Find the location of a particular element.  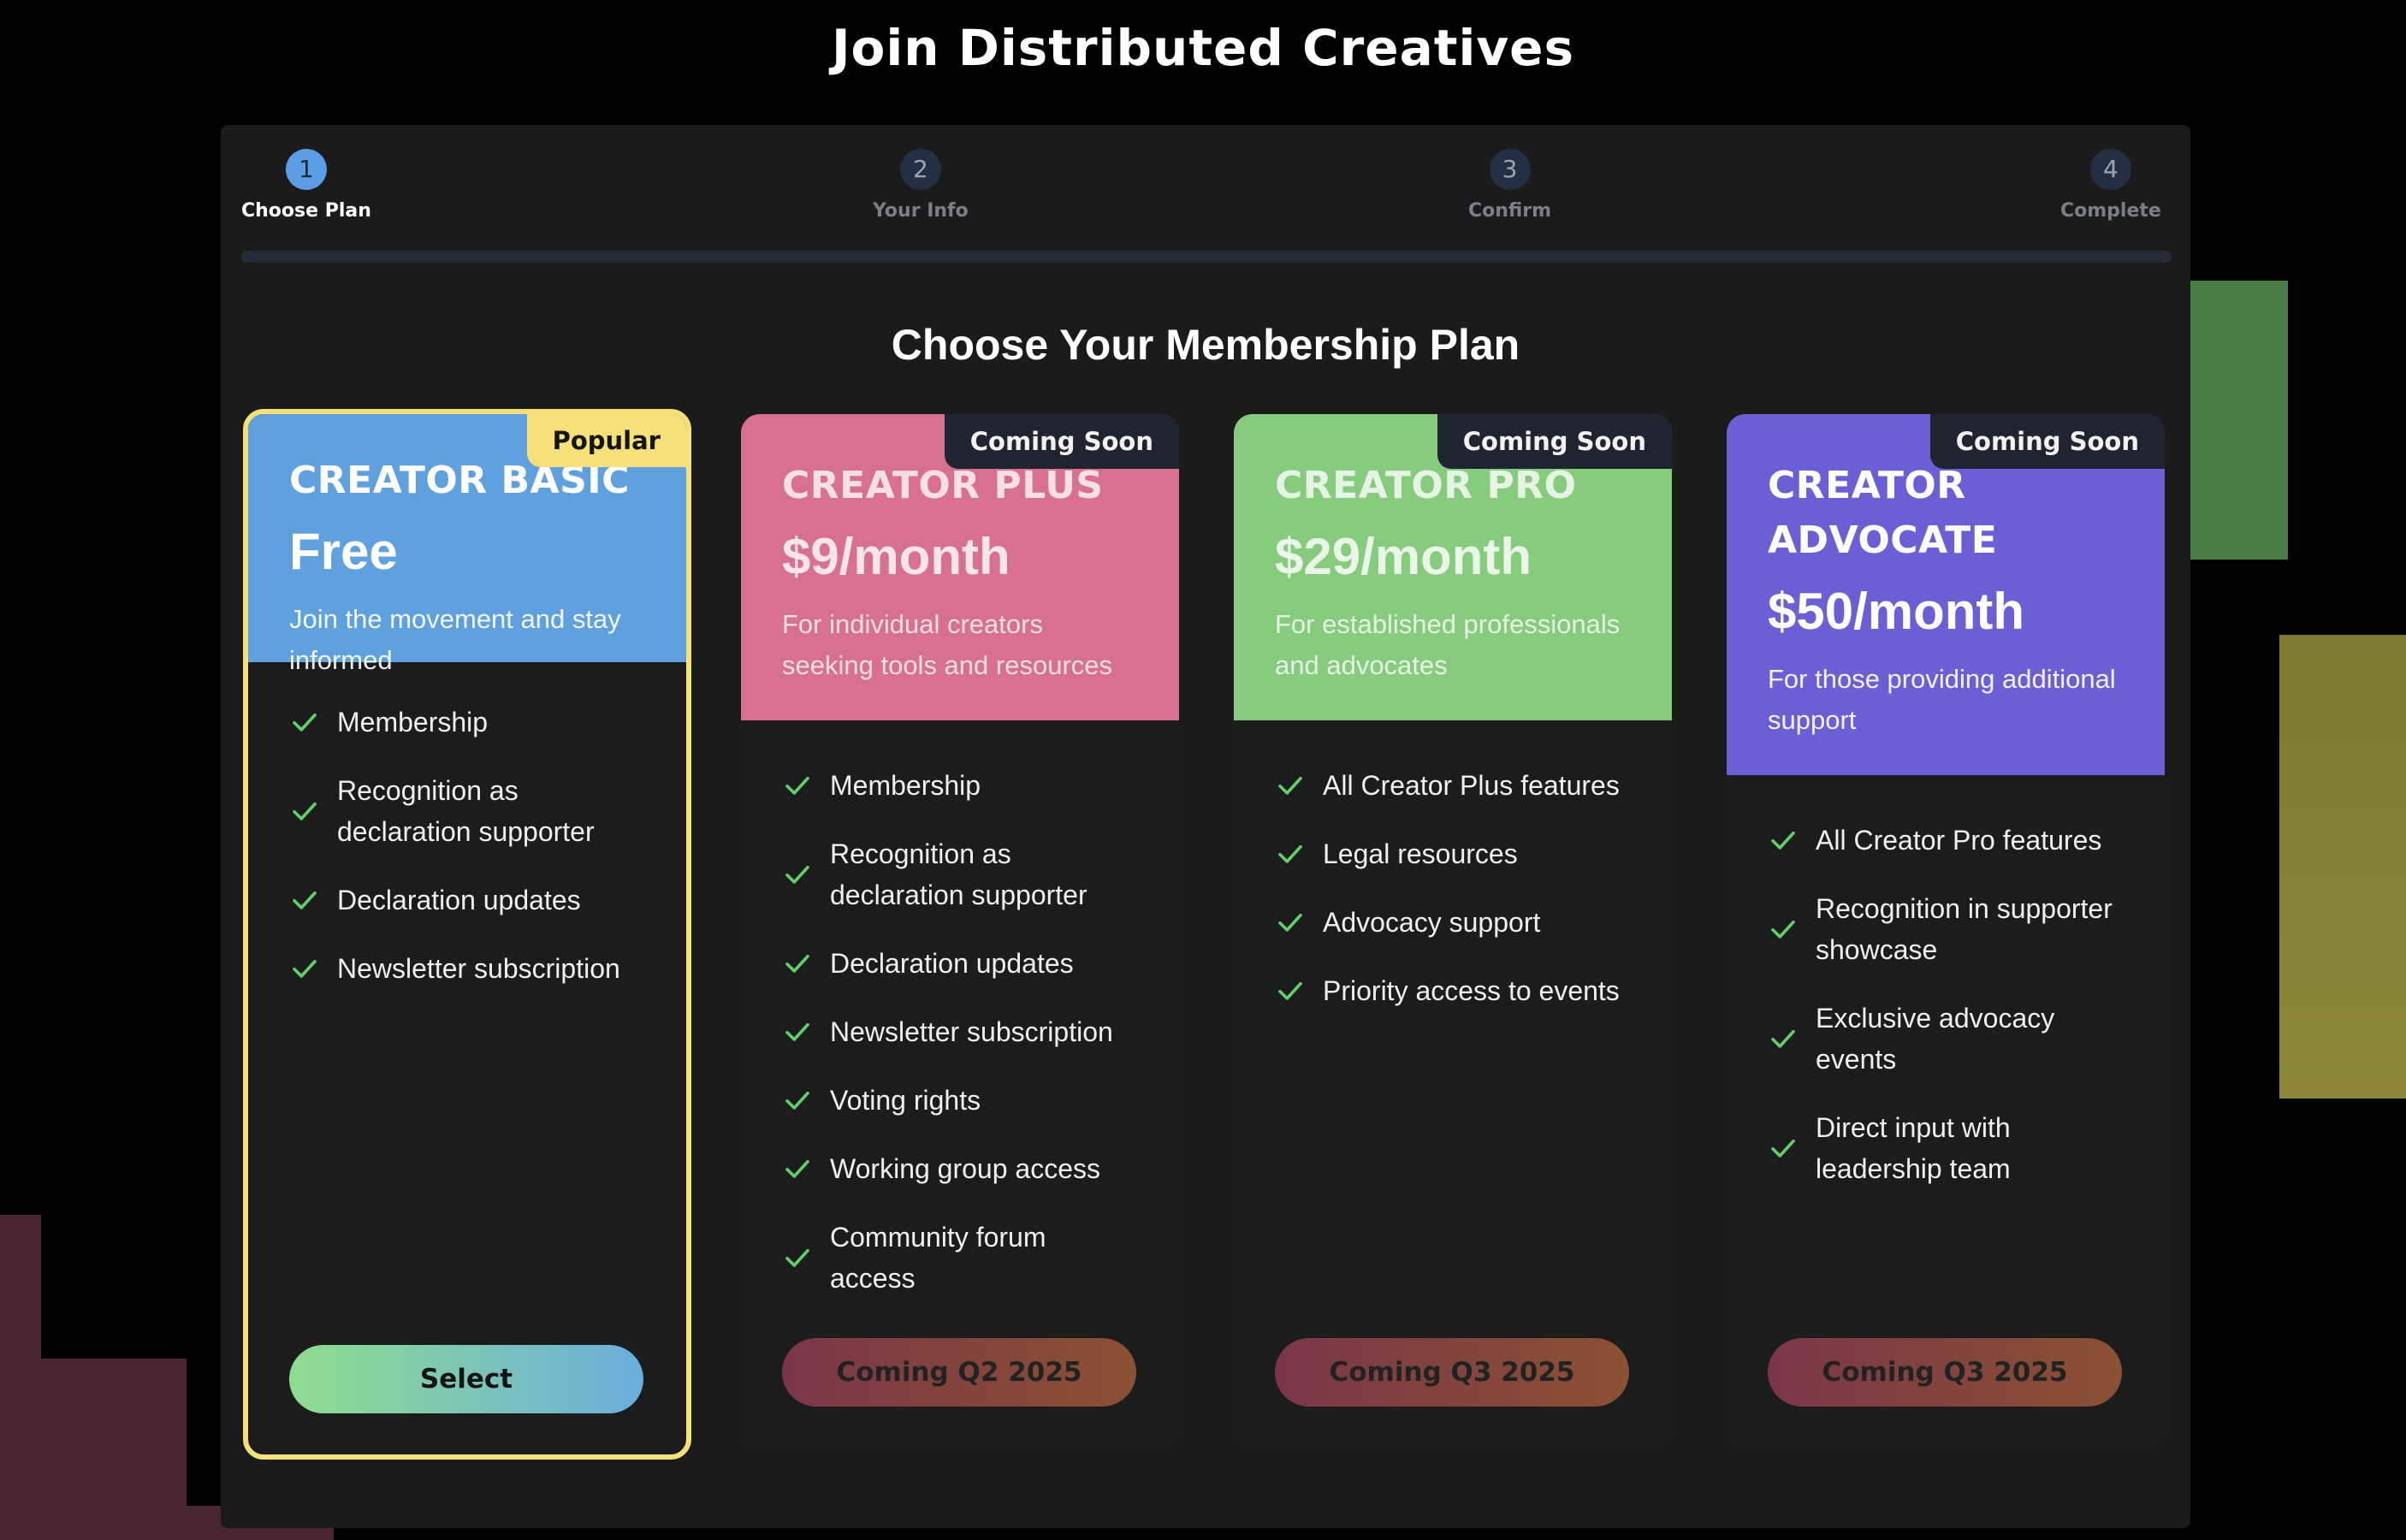

step-number: 1 is located at coordinates (306, 169).